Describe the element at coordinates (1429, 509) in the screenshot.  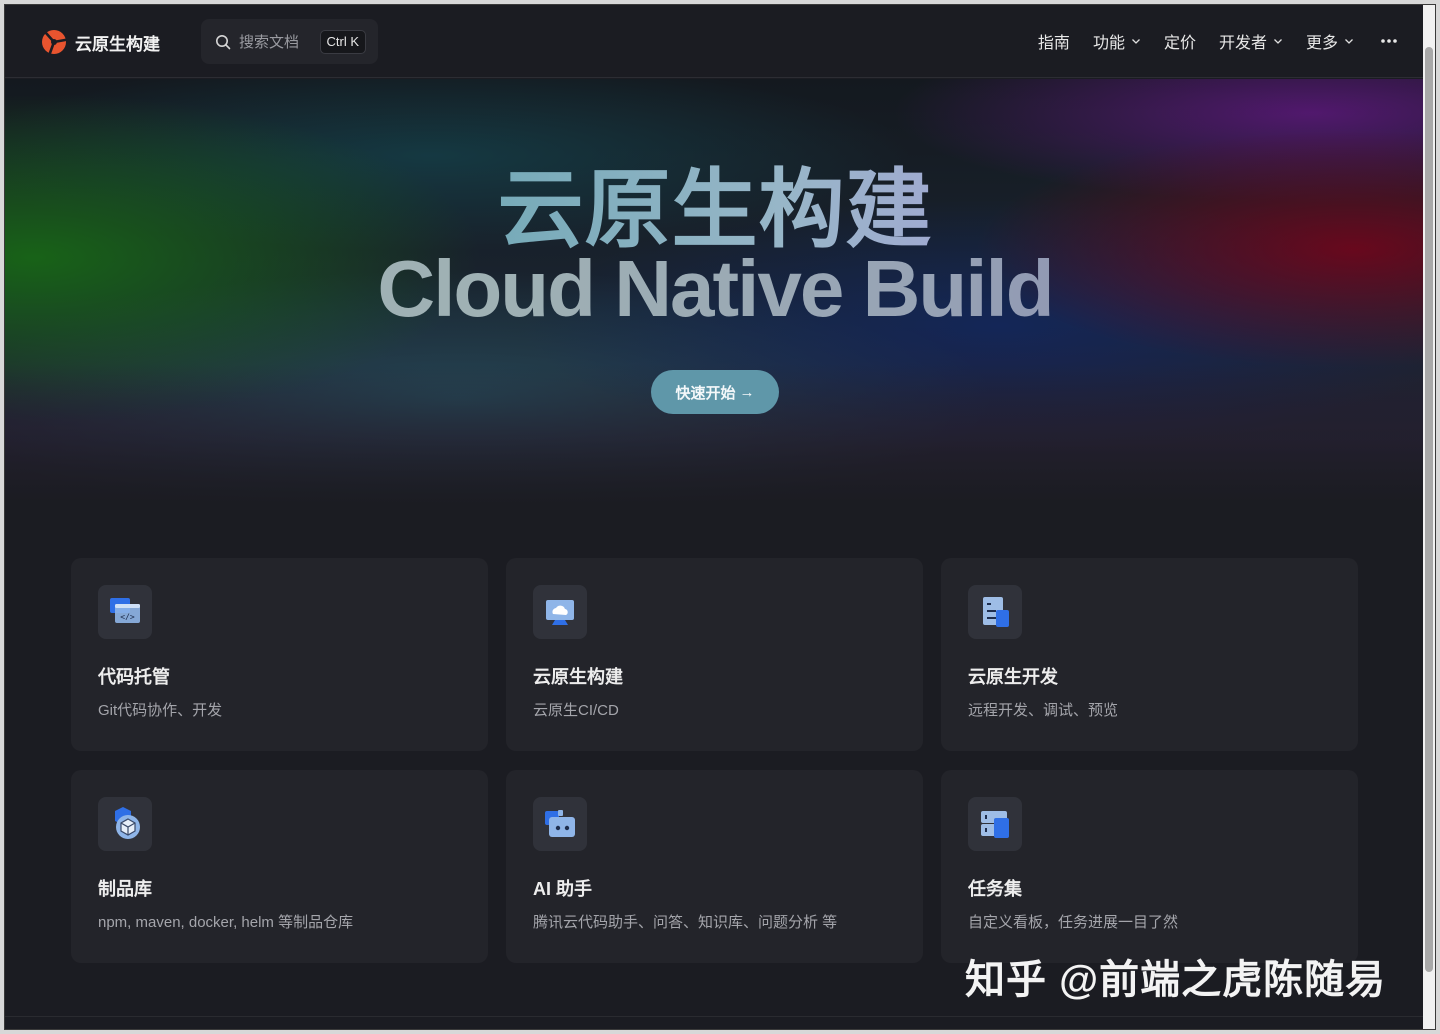
I see `scrollbar-thumb` at that location.